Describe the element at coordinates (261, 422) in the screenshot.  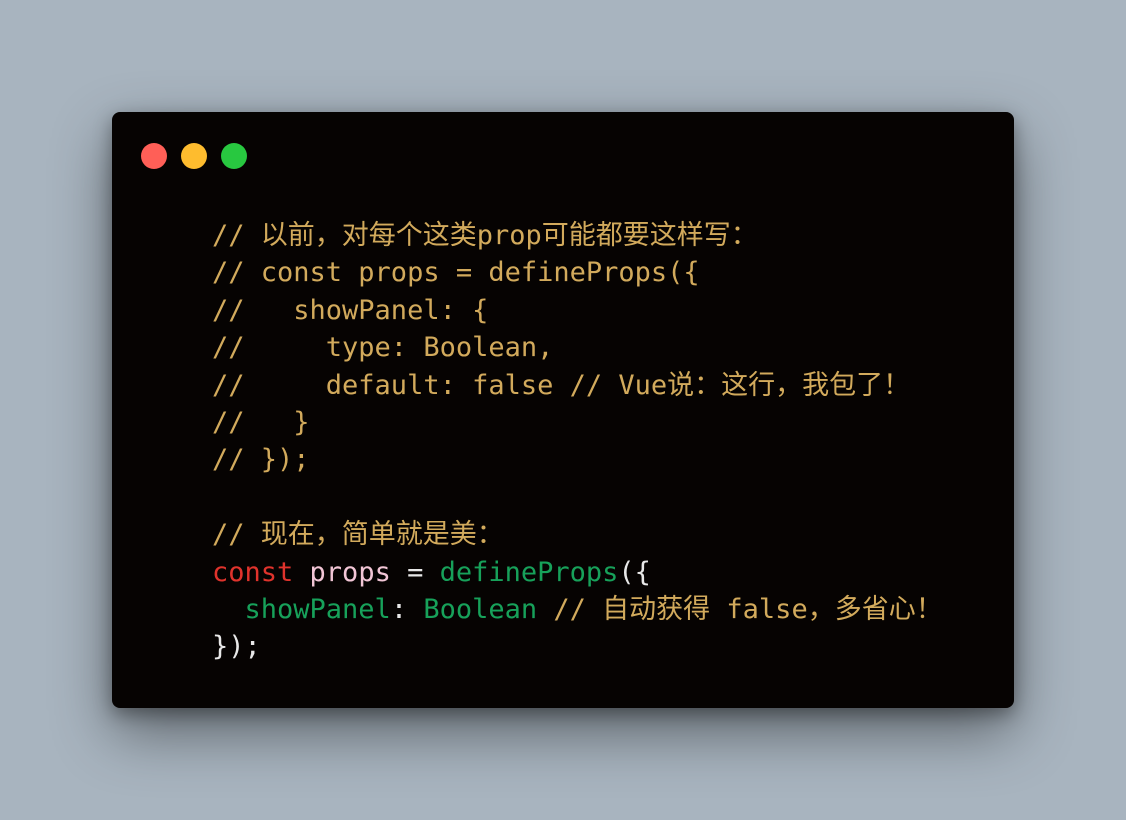
I see `code-line-6: // }` at that location.